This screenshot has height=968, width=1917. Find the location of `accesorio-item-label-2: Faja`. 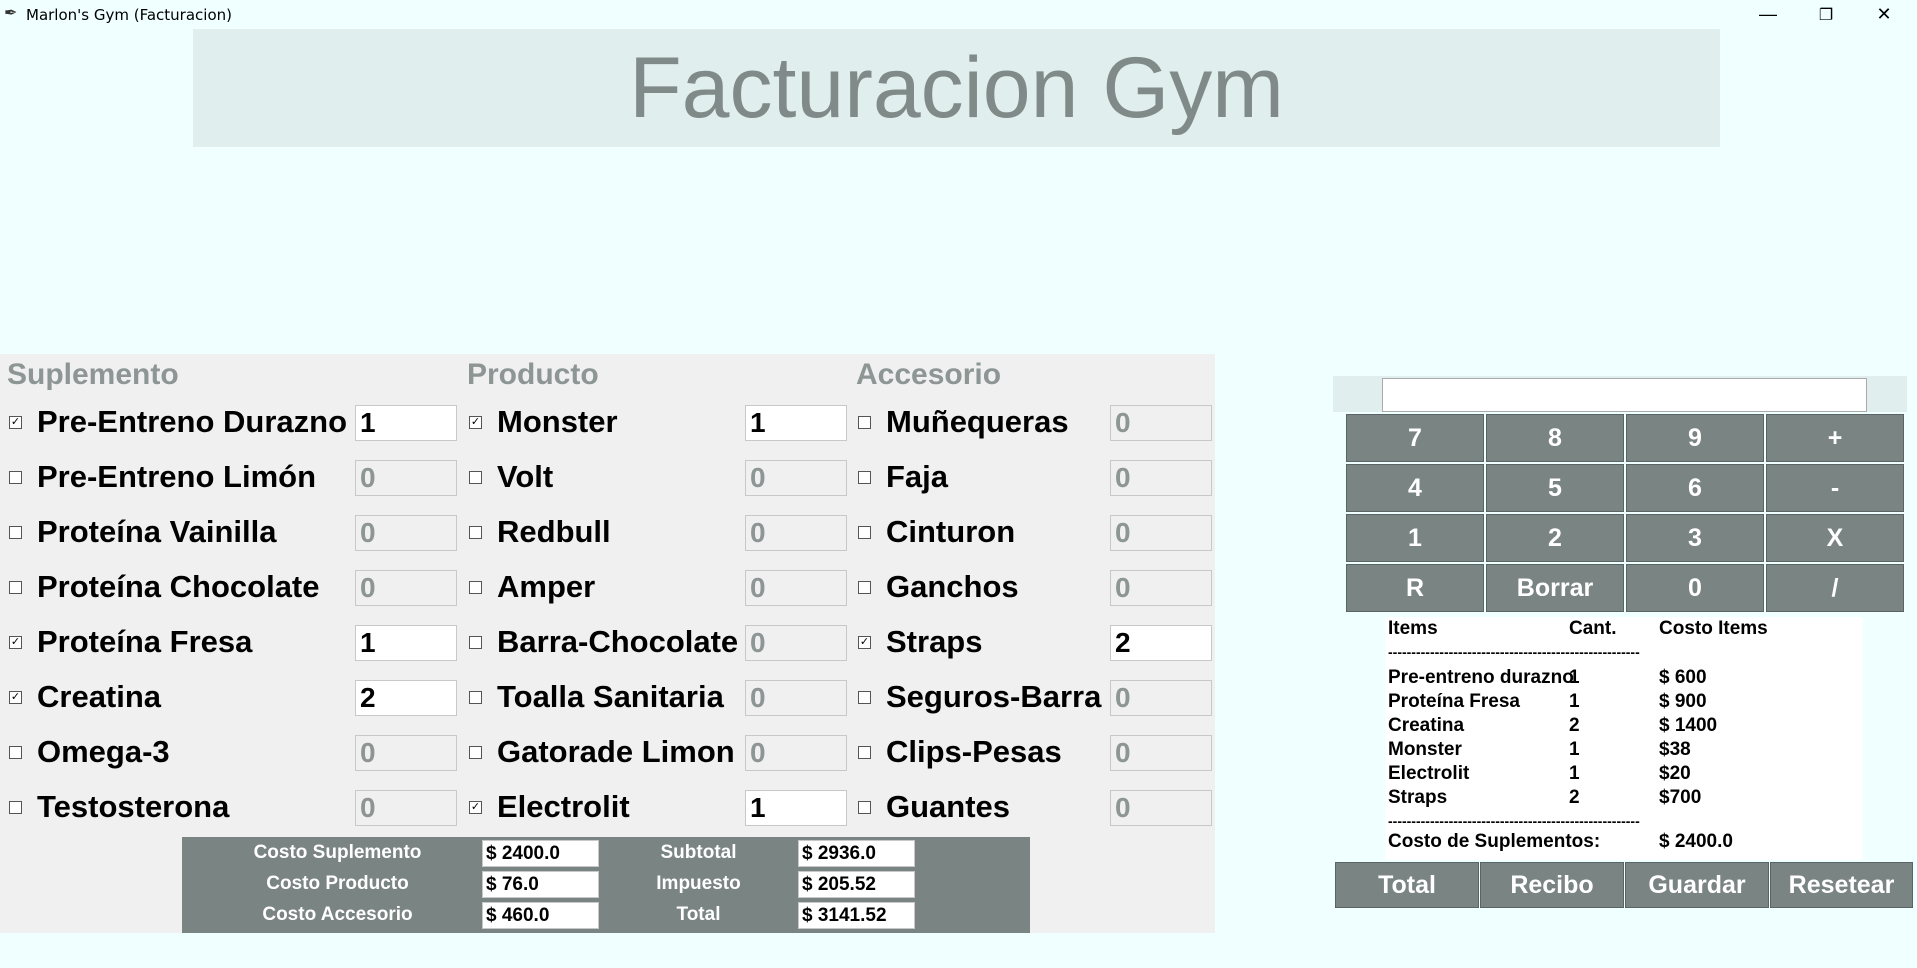

accesorio-item-label-2: Faja is located at coordinates (917, 477).